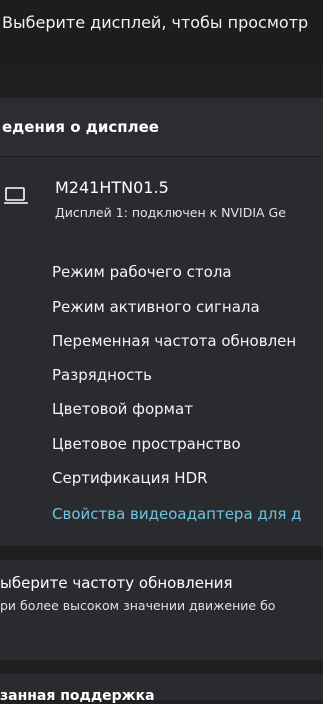 The height and width of the screenshot is (704, 323). What do you see at coordinates (122, 409) in the screenshot?
I see `info-item-color-format: Цветовой формат` at bounding box center [122, 409].